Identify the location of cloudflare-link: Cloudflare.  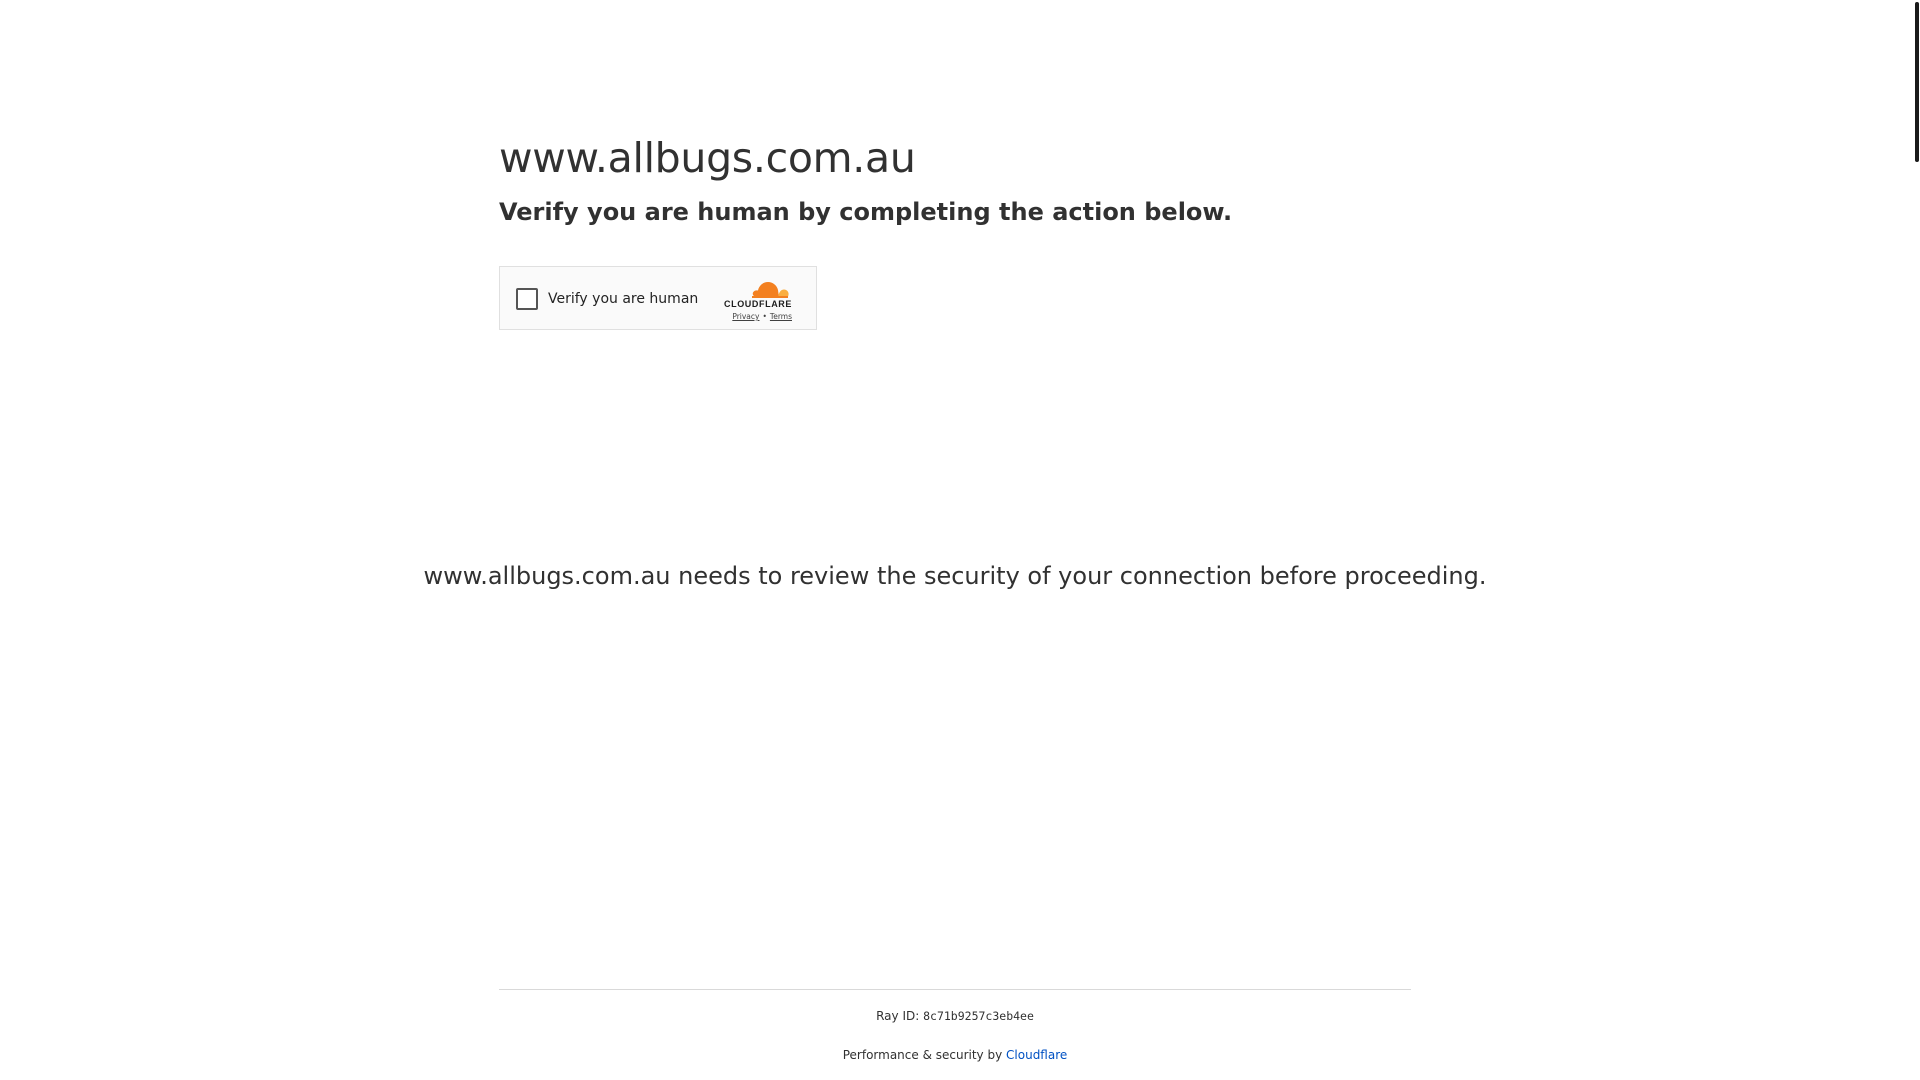
(1036, 1055).